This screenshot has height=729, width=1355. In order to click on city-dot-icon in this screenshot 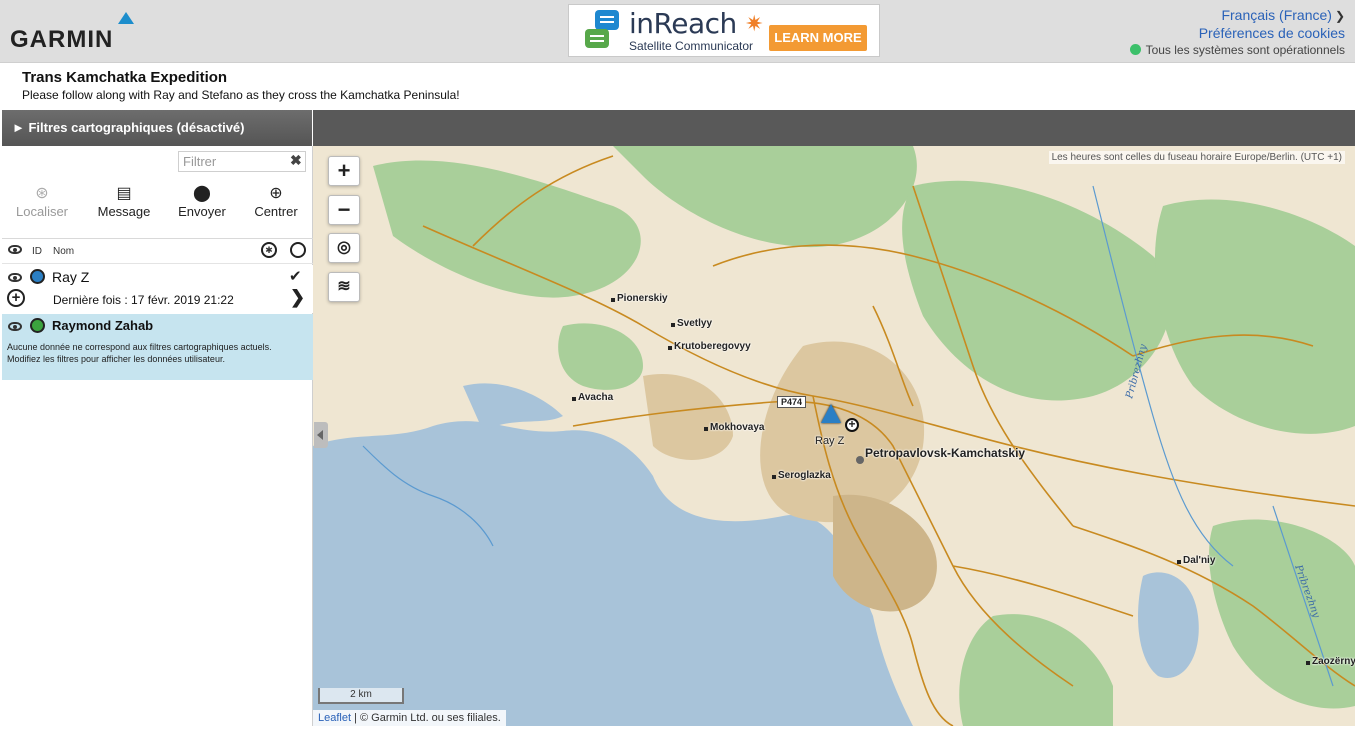, I will do `click(860, 460)`.